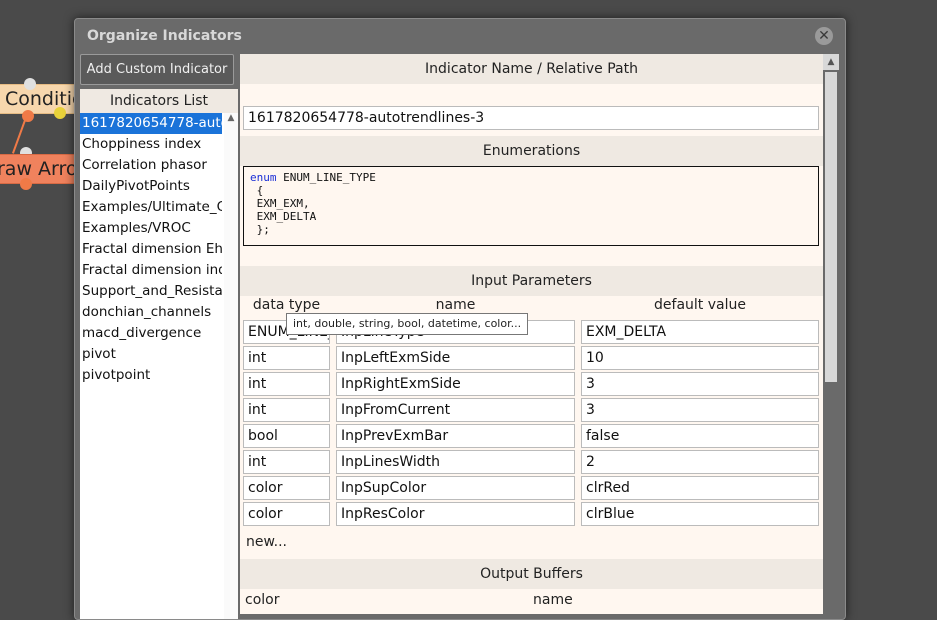  I want to click on indicator-name-header: Indicator Name / Relative Path, so click(531, 69).